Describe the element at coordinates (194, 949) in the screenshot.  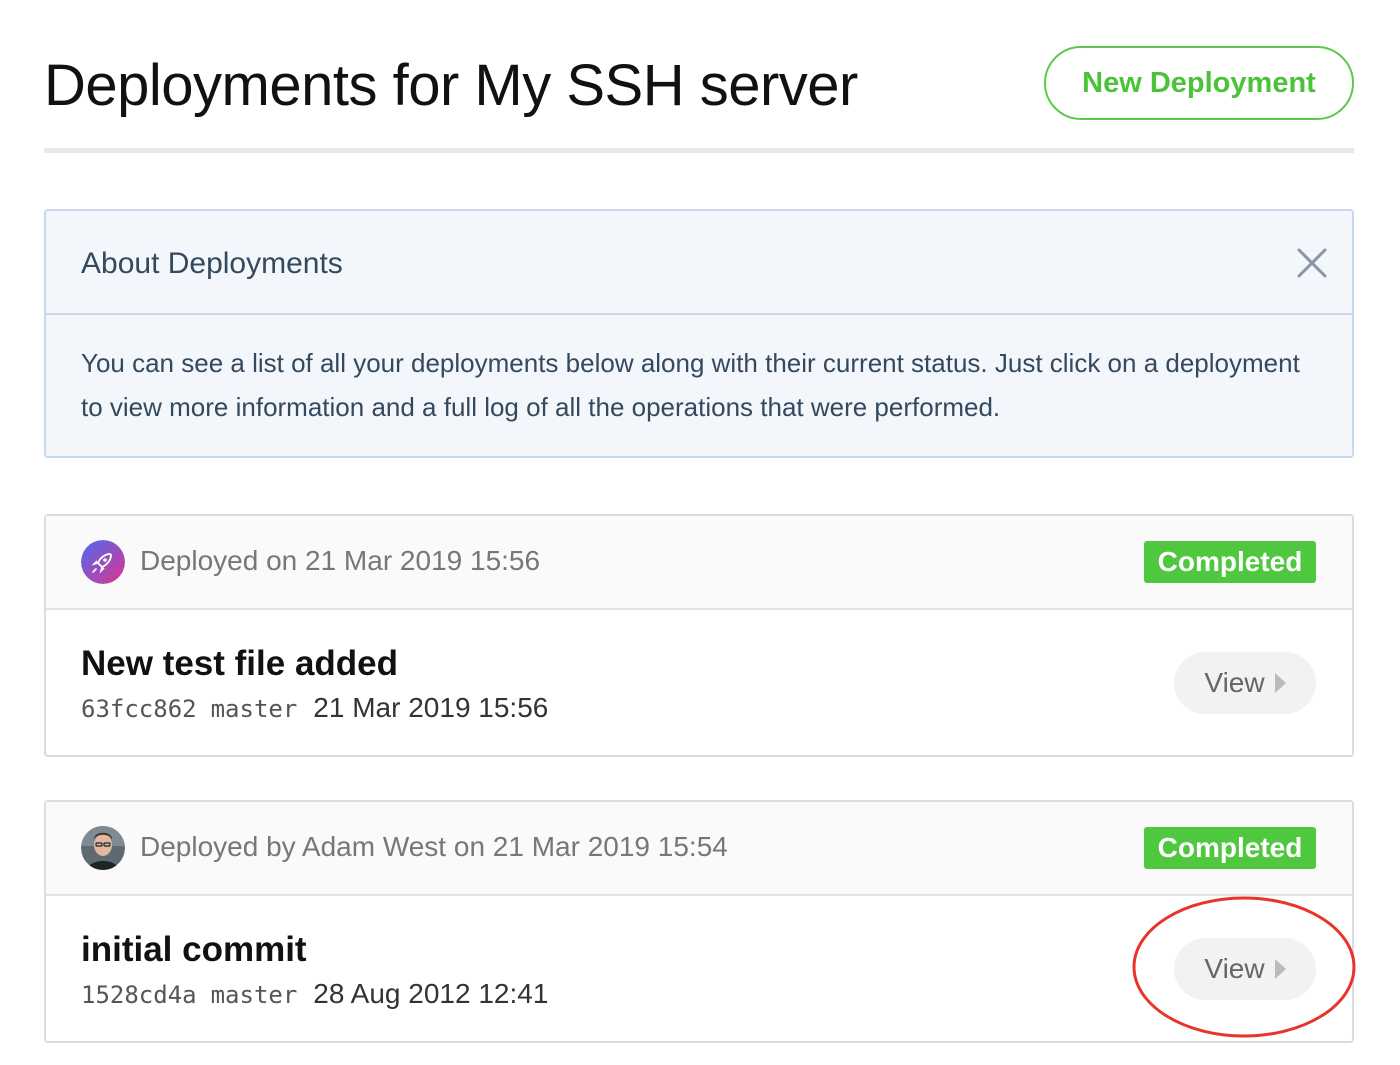
I see `commit-message: initial commit` at that location.